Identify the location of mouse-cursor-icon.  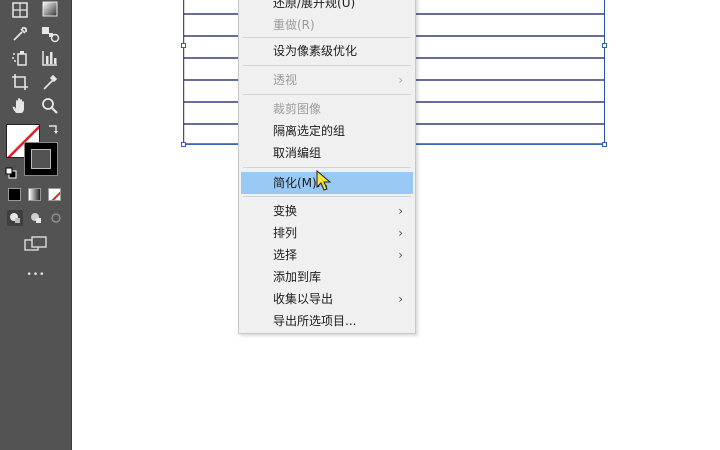
(324, 180).